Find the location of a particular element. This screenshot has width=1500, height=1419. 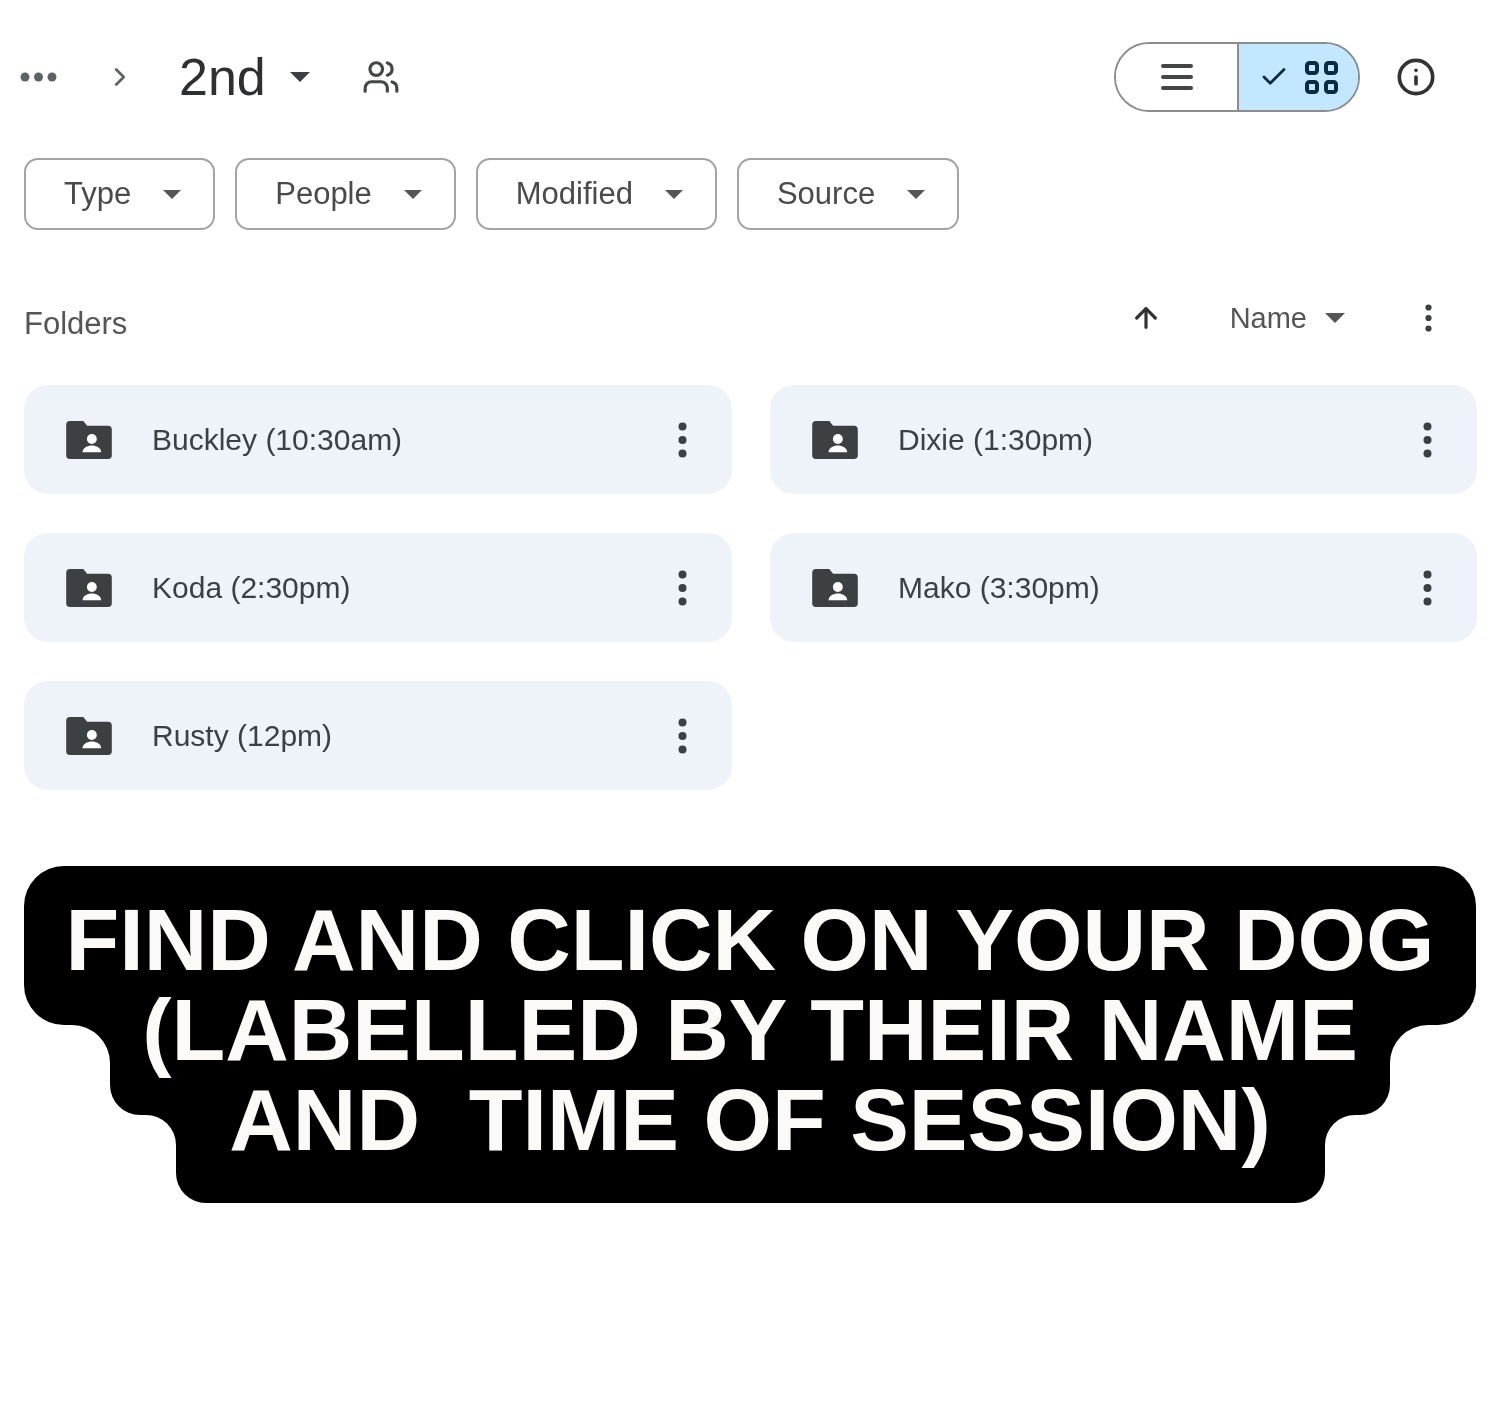

more-breadcrumbs-icon is located at coordinates (38, 77).